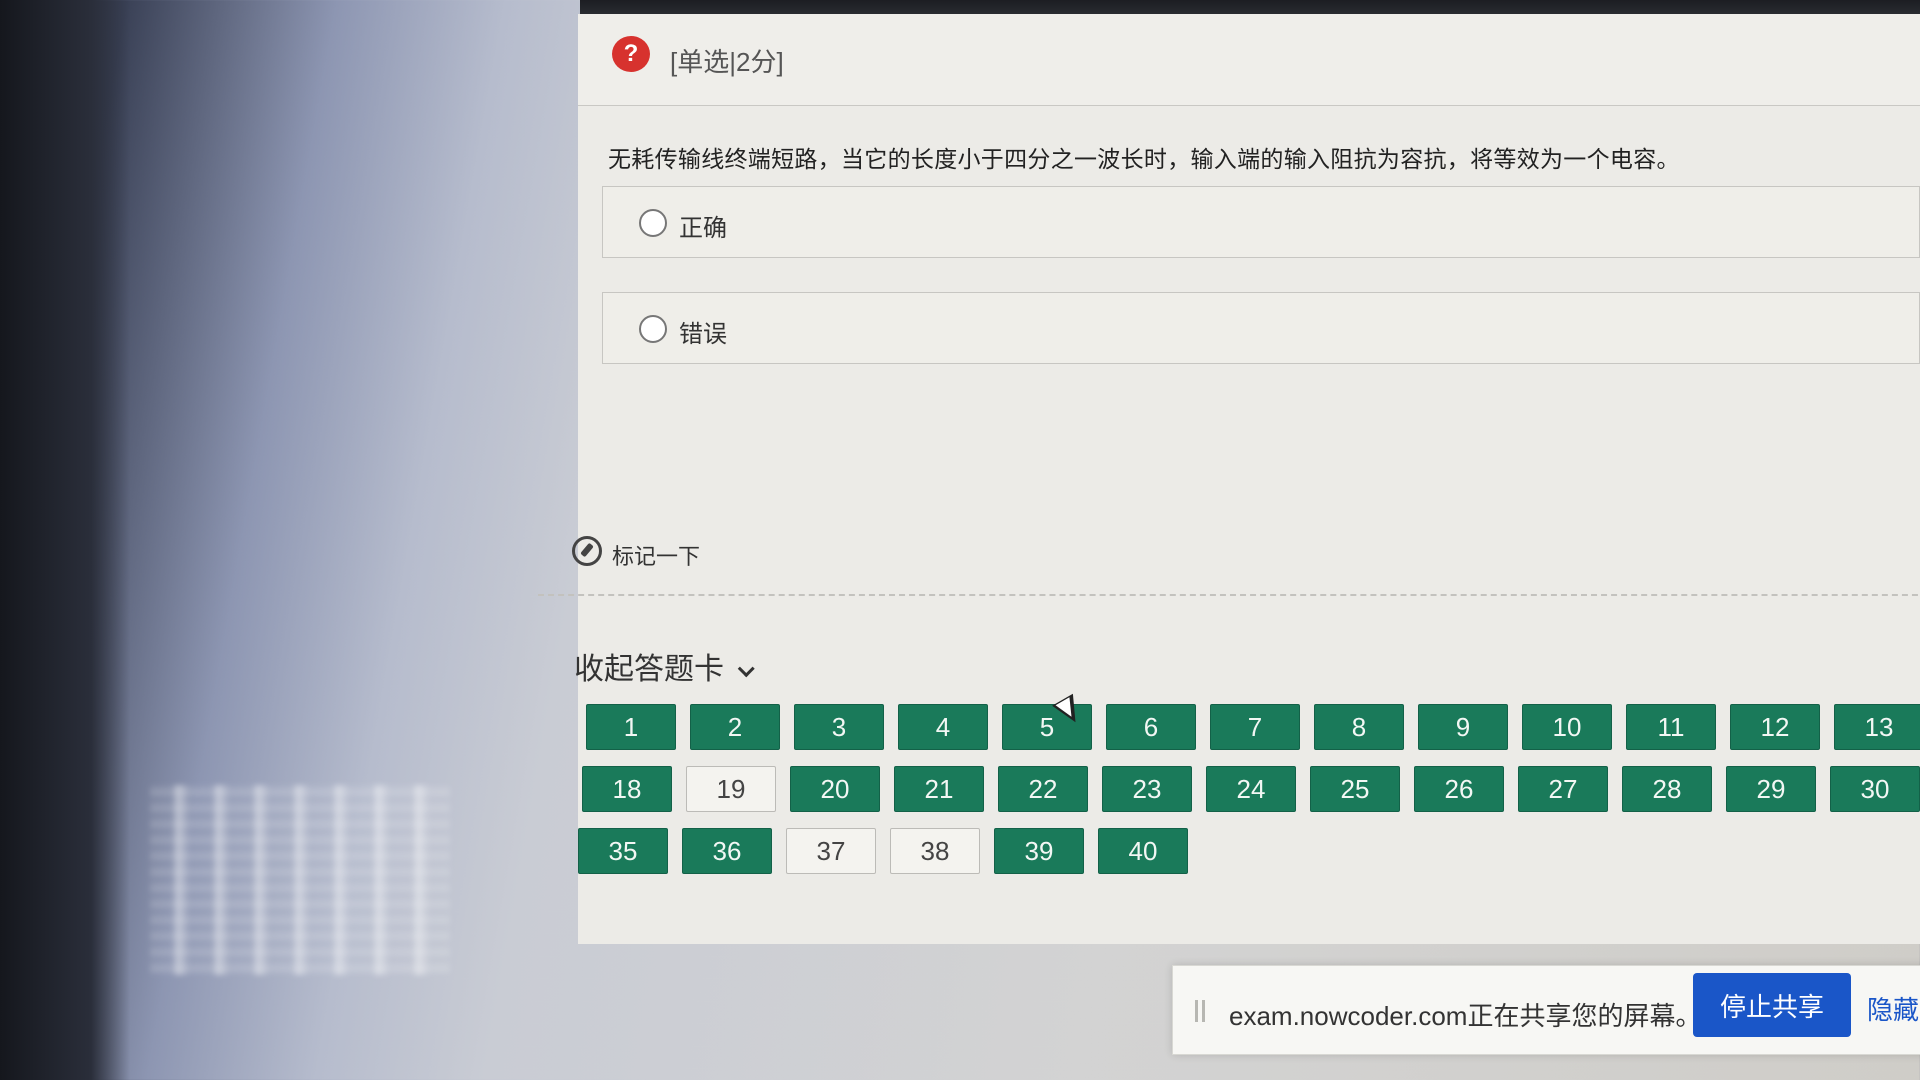  Describe the element at coordinates (1249, 60) in the screenshot. I see `question-header: ? [单选|2分]` at that location.